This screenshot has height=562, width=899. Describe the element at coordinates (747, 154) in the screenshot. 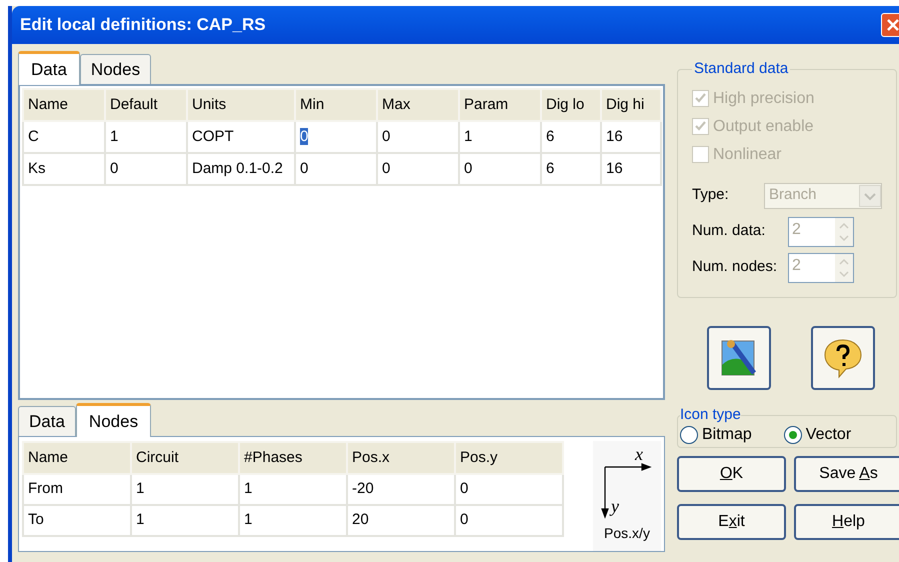

I see `checkbox-label: Nonlinear` at that location.